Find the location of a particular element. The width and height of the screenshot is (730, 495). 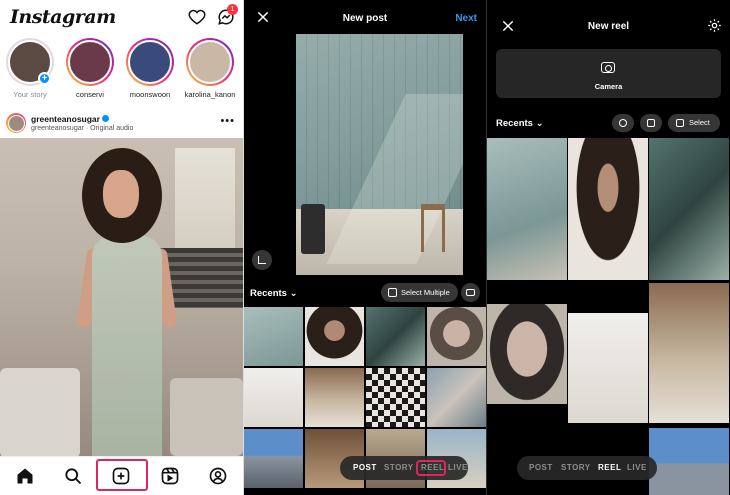

story-name: conservi is located at coordinates (90, 94).